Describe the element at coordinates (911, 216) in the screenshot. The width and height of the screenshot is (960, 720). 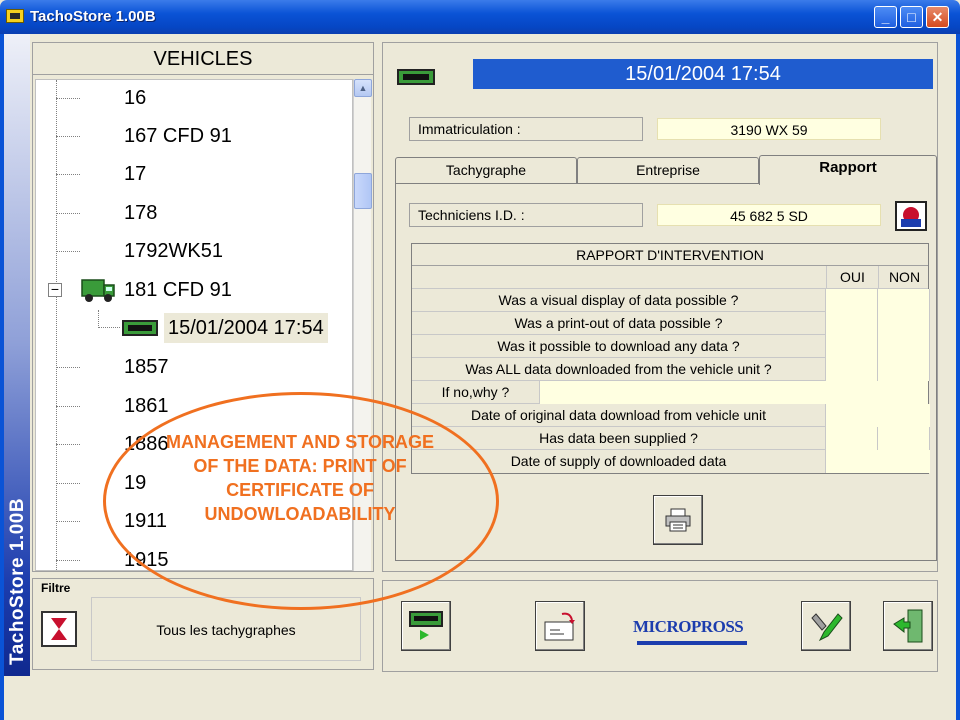
I see `technician-icon` at that location.